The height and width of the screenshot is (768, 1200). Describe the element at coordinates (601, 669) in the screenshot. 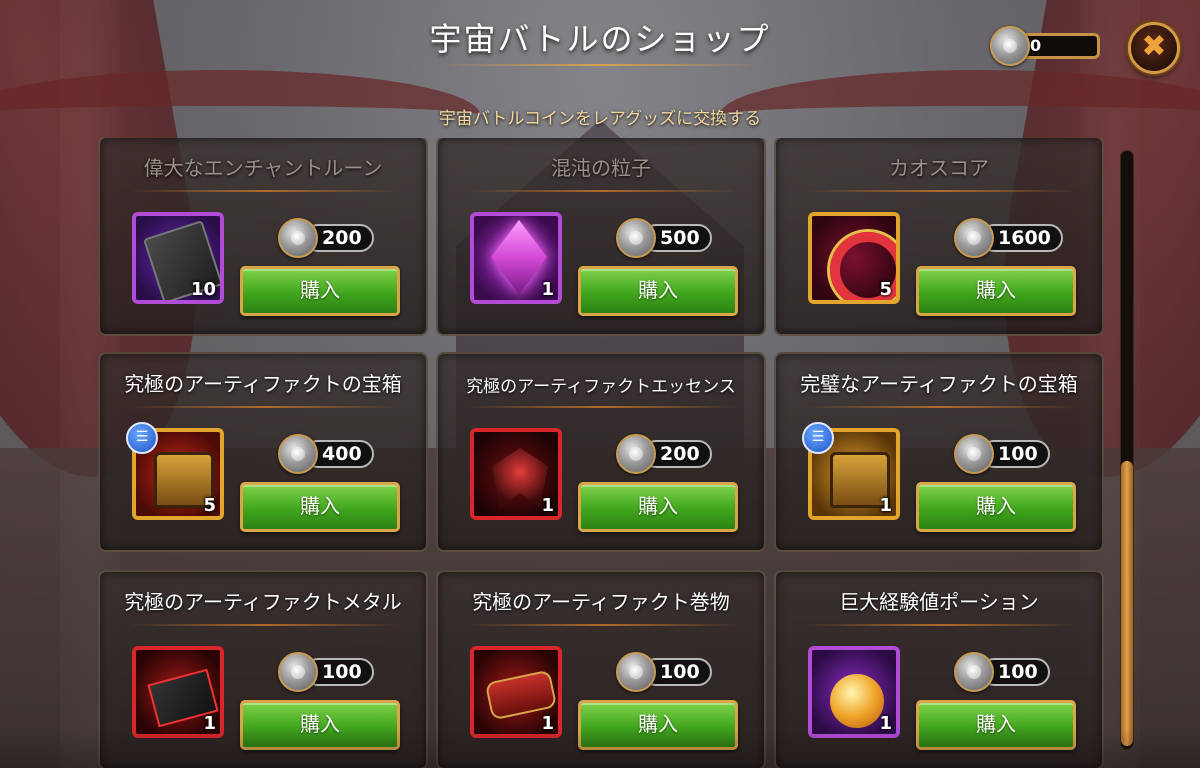

I see `shop-card: 究極のアーティファクト巻物 1 100 購入` at that location.